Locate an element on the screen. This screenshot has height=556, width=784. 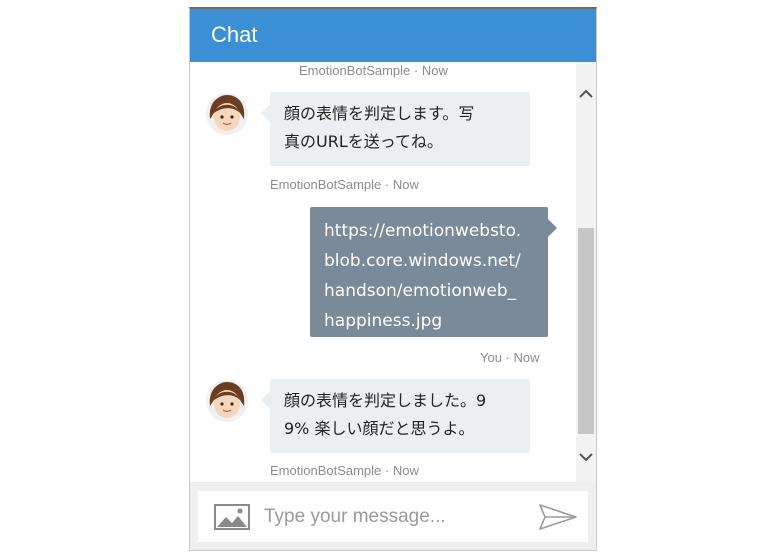
chevron-down-icon is located at coordinates (586, 457).